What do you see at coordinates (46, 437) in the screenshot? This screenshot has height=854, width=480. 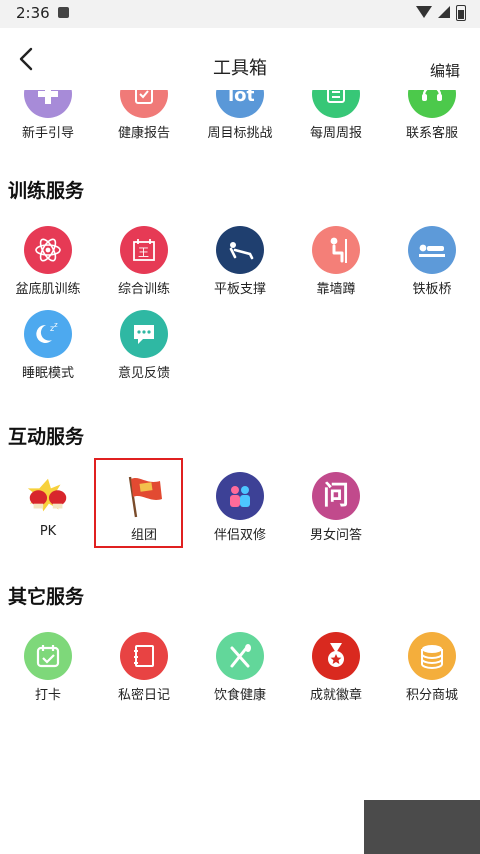 I see `section-title-interactive: 互动服务` at bounding box center [46, 437].